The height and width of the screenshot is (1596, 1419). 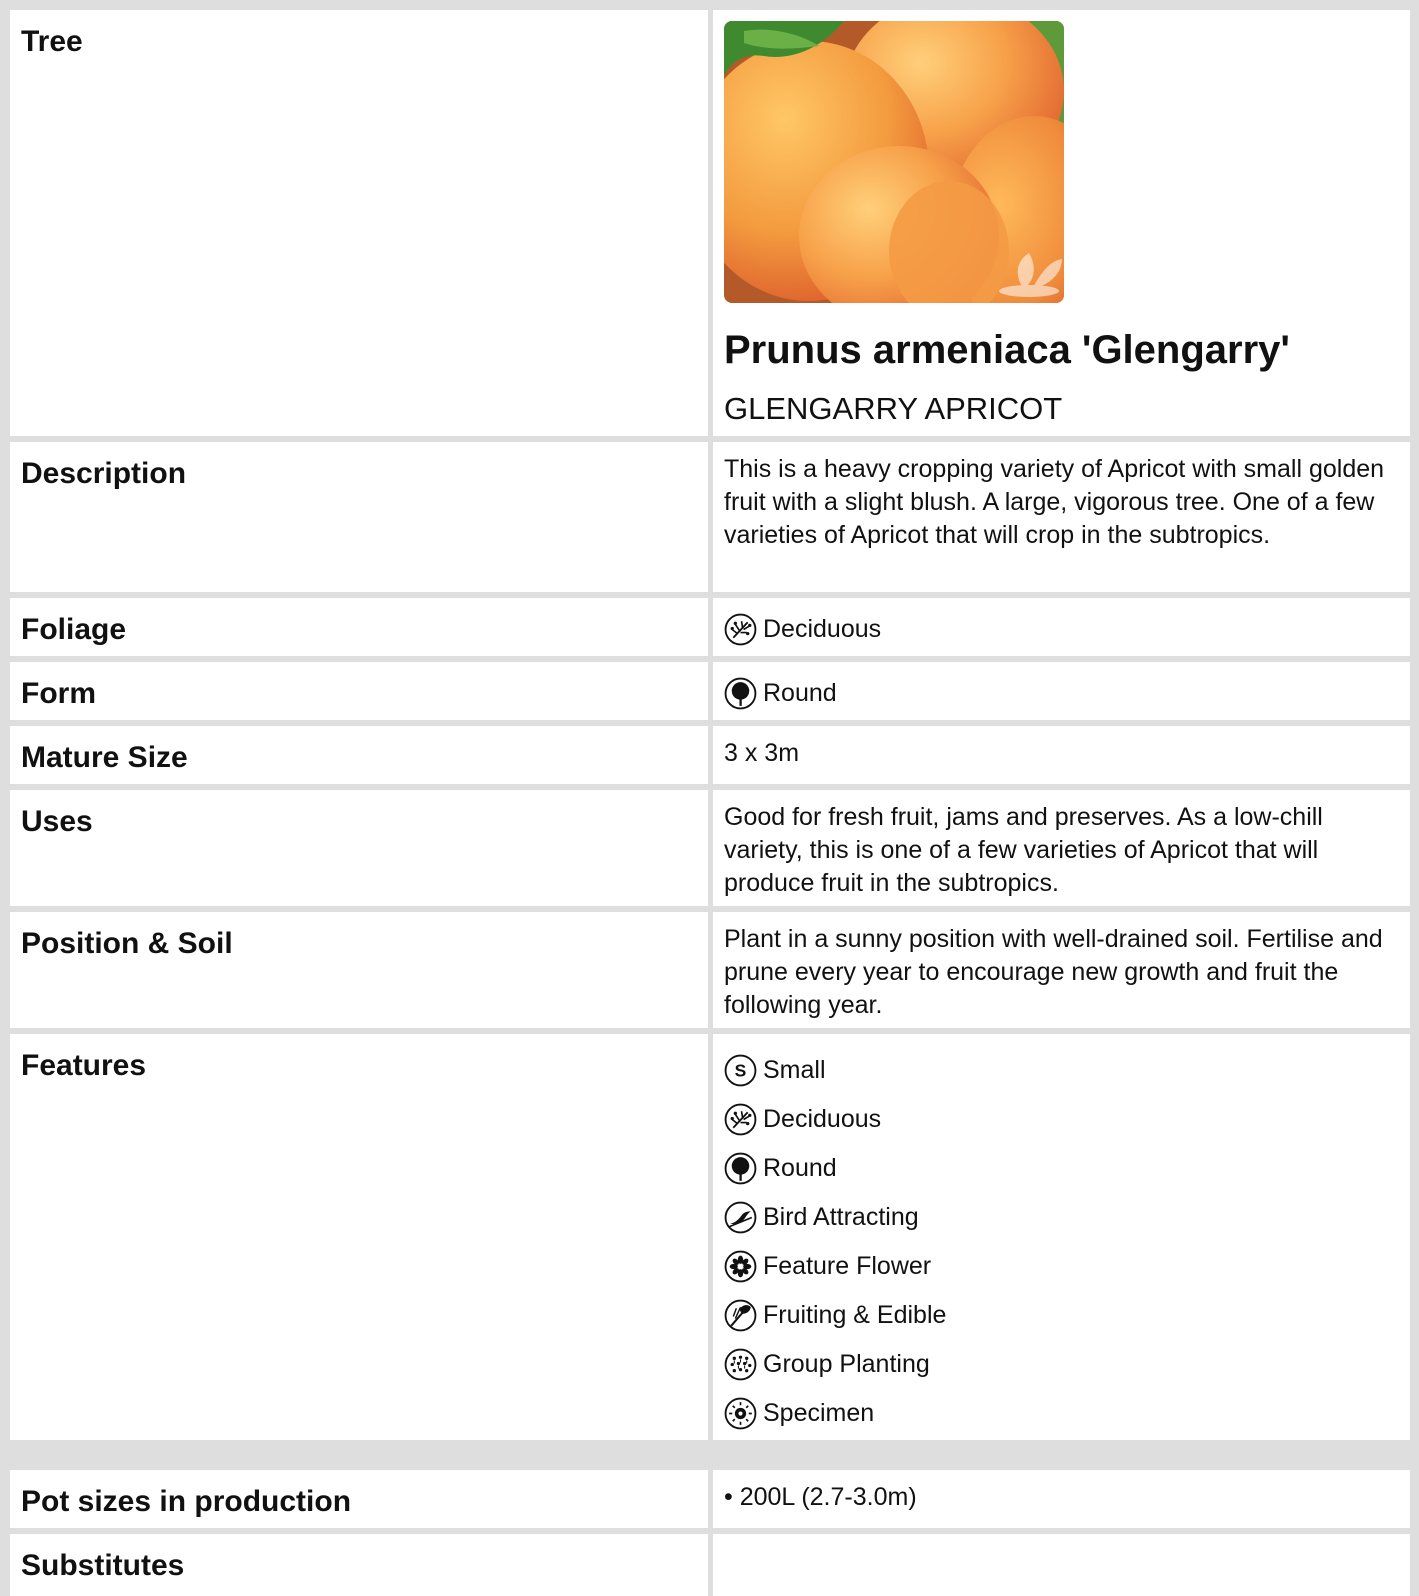 What do you see at coordinates (359, 1499) in the screenshot?
I see `pot-sizes-label-cell: Pot sizes in production` at bounding box center [359, 1499].